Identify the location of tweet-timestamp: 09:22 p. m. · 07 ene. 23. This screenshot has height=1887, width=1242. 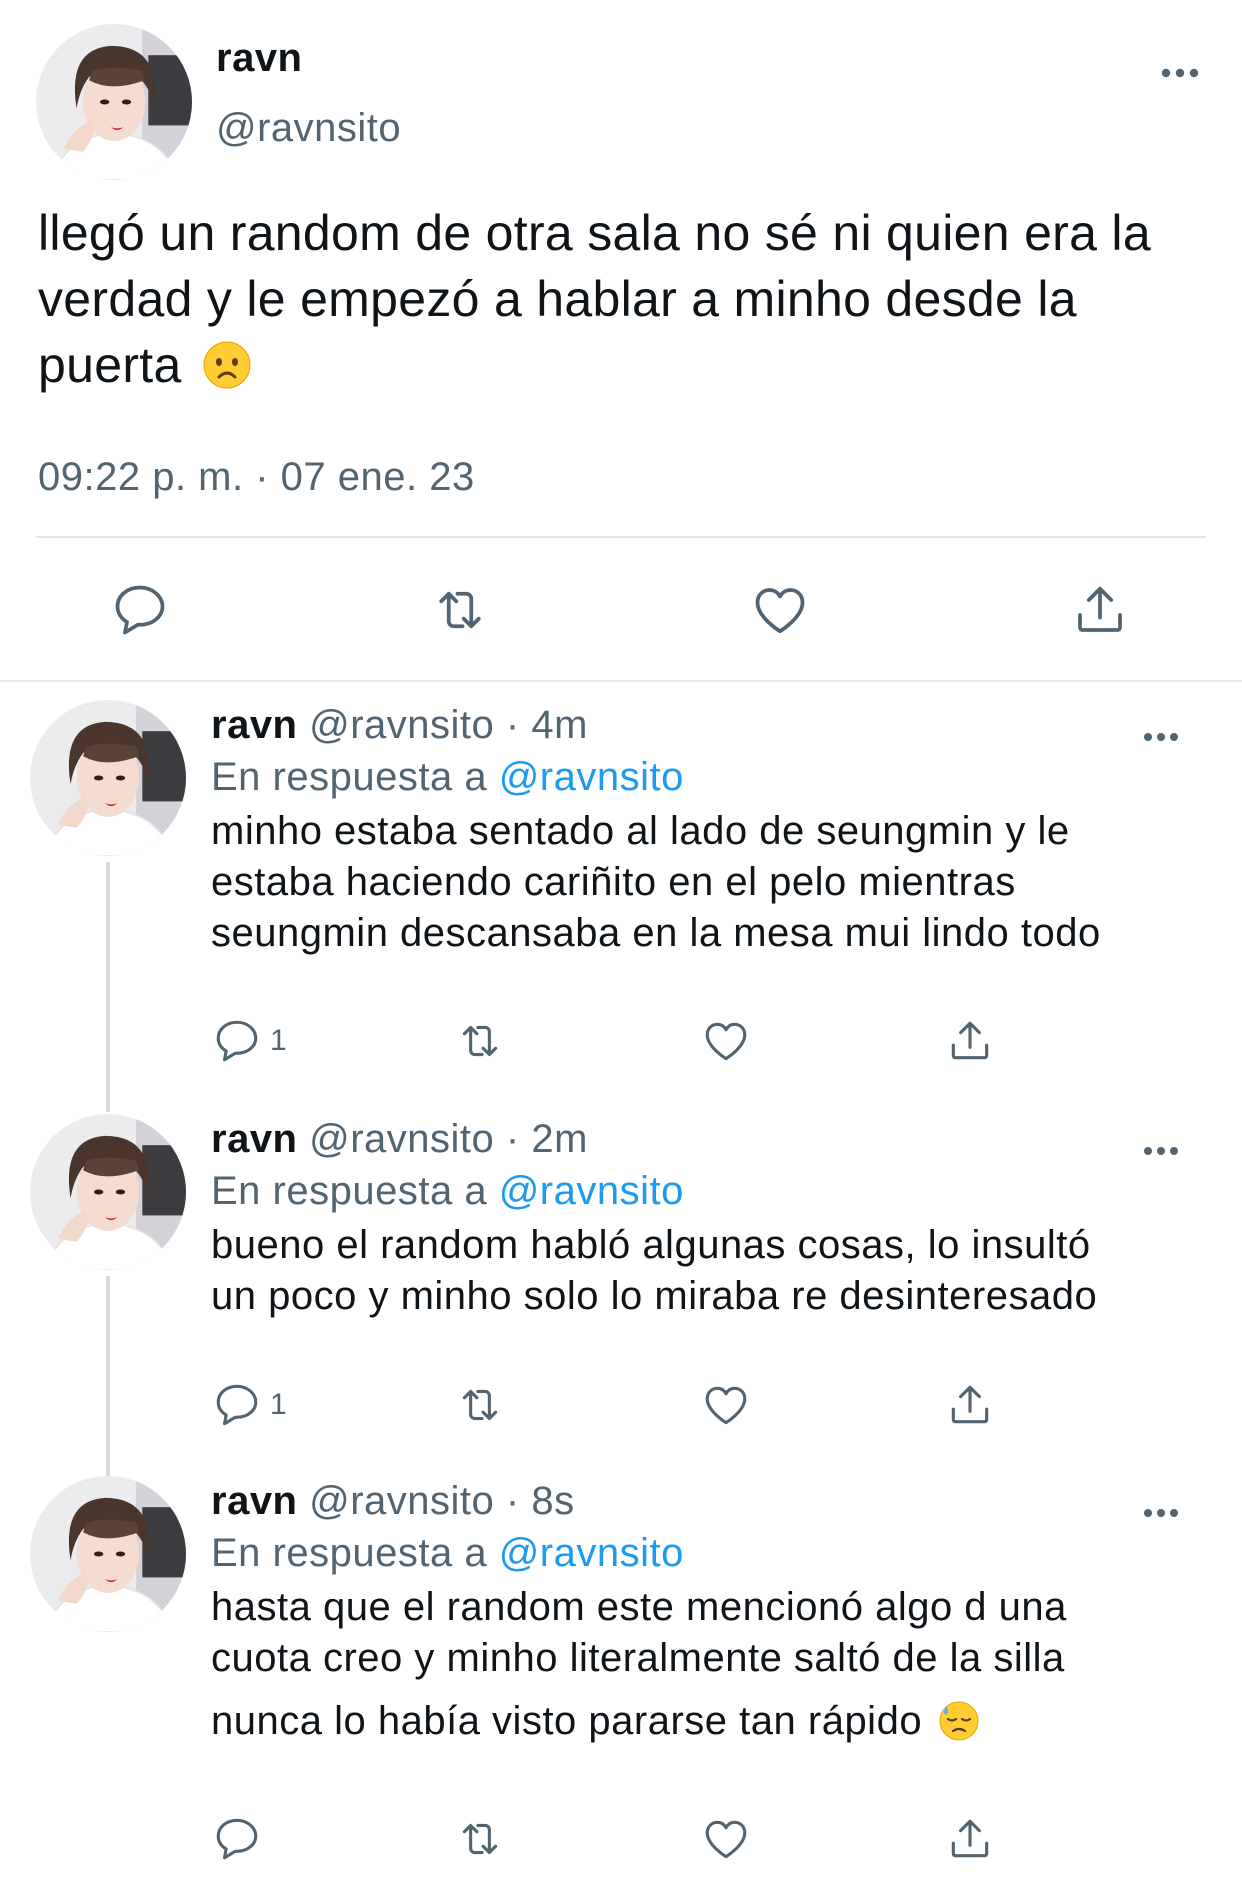
(256, 477).